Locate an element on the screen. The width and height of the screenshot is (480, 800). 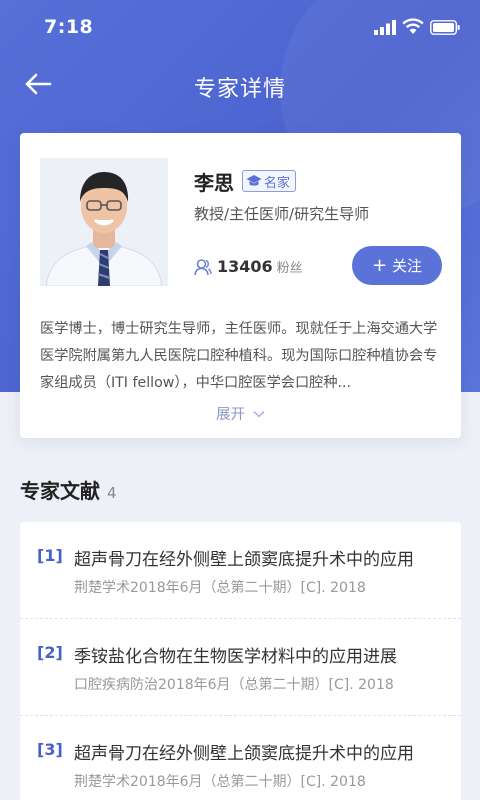
signal-icon is located at coordinates (385, 27).